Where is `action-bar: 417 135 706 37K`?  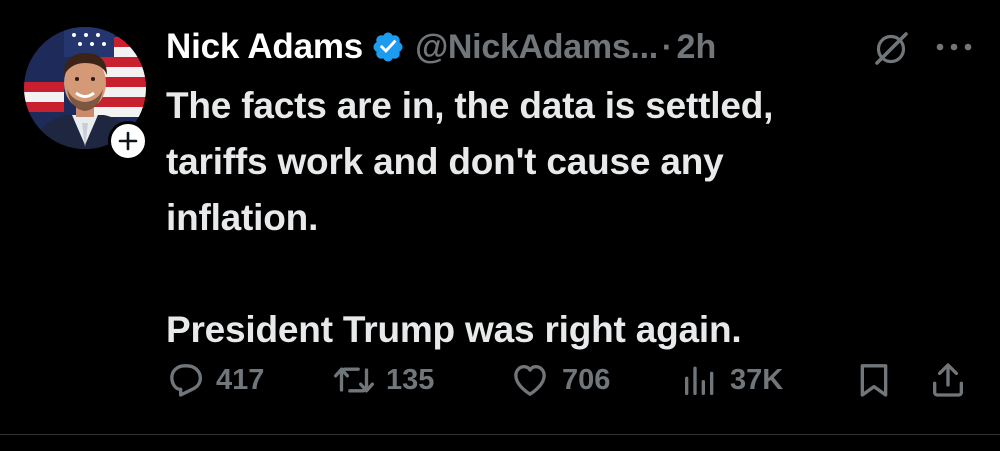 action-bar: 417 135 706 37K is located at coordinates (571, 380).